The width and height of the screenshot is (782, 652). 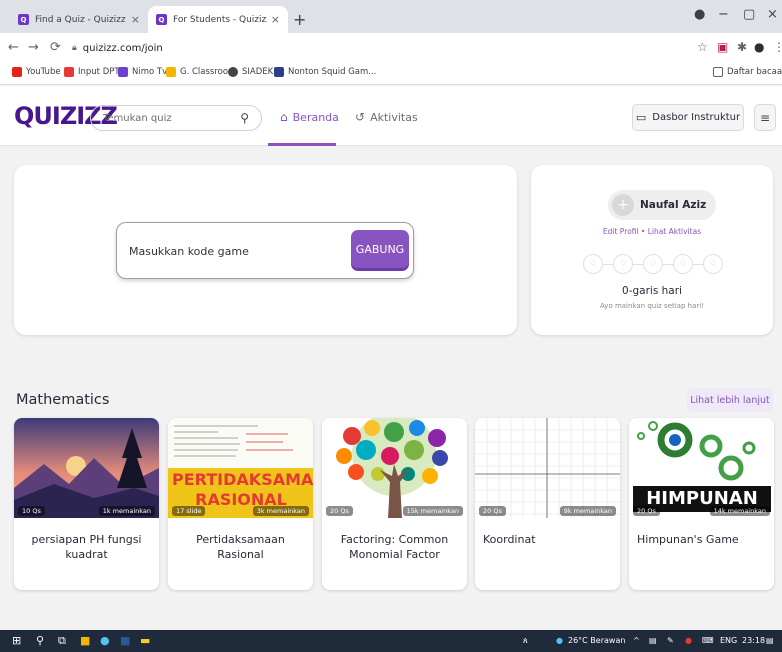 I want to click on avatar: ●, so click(x=759, y=47).